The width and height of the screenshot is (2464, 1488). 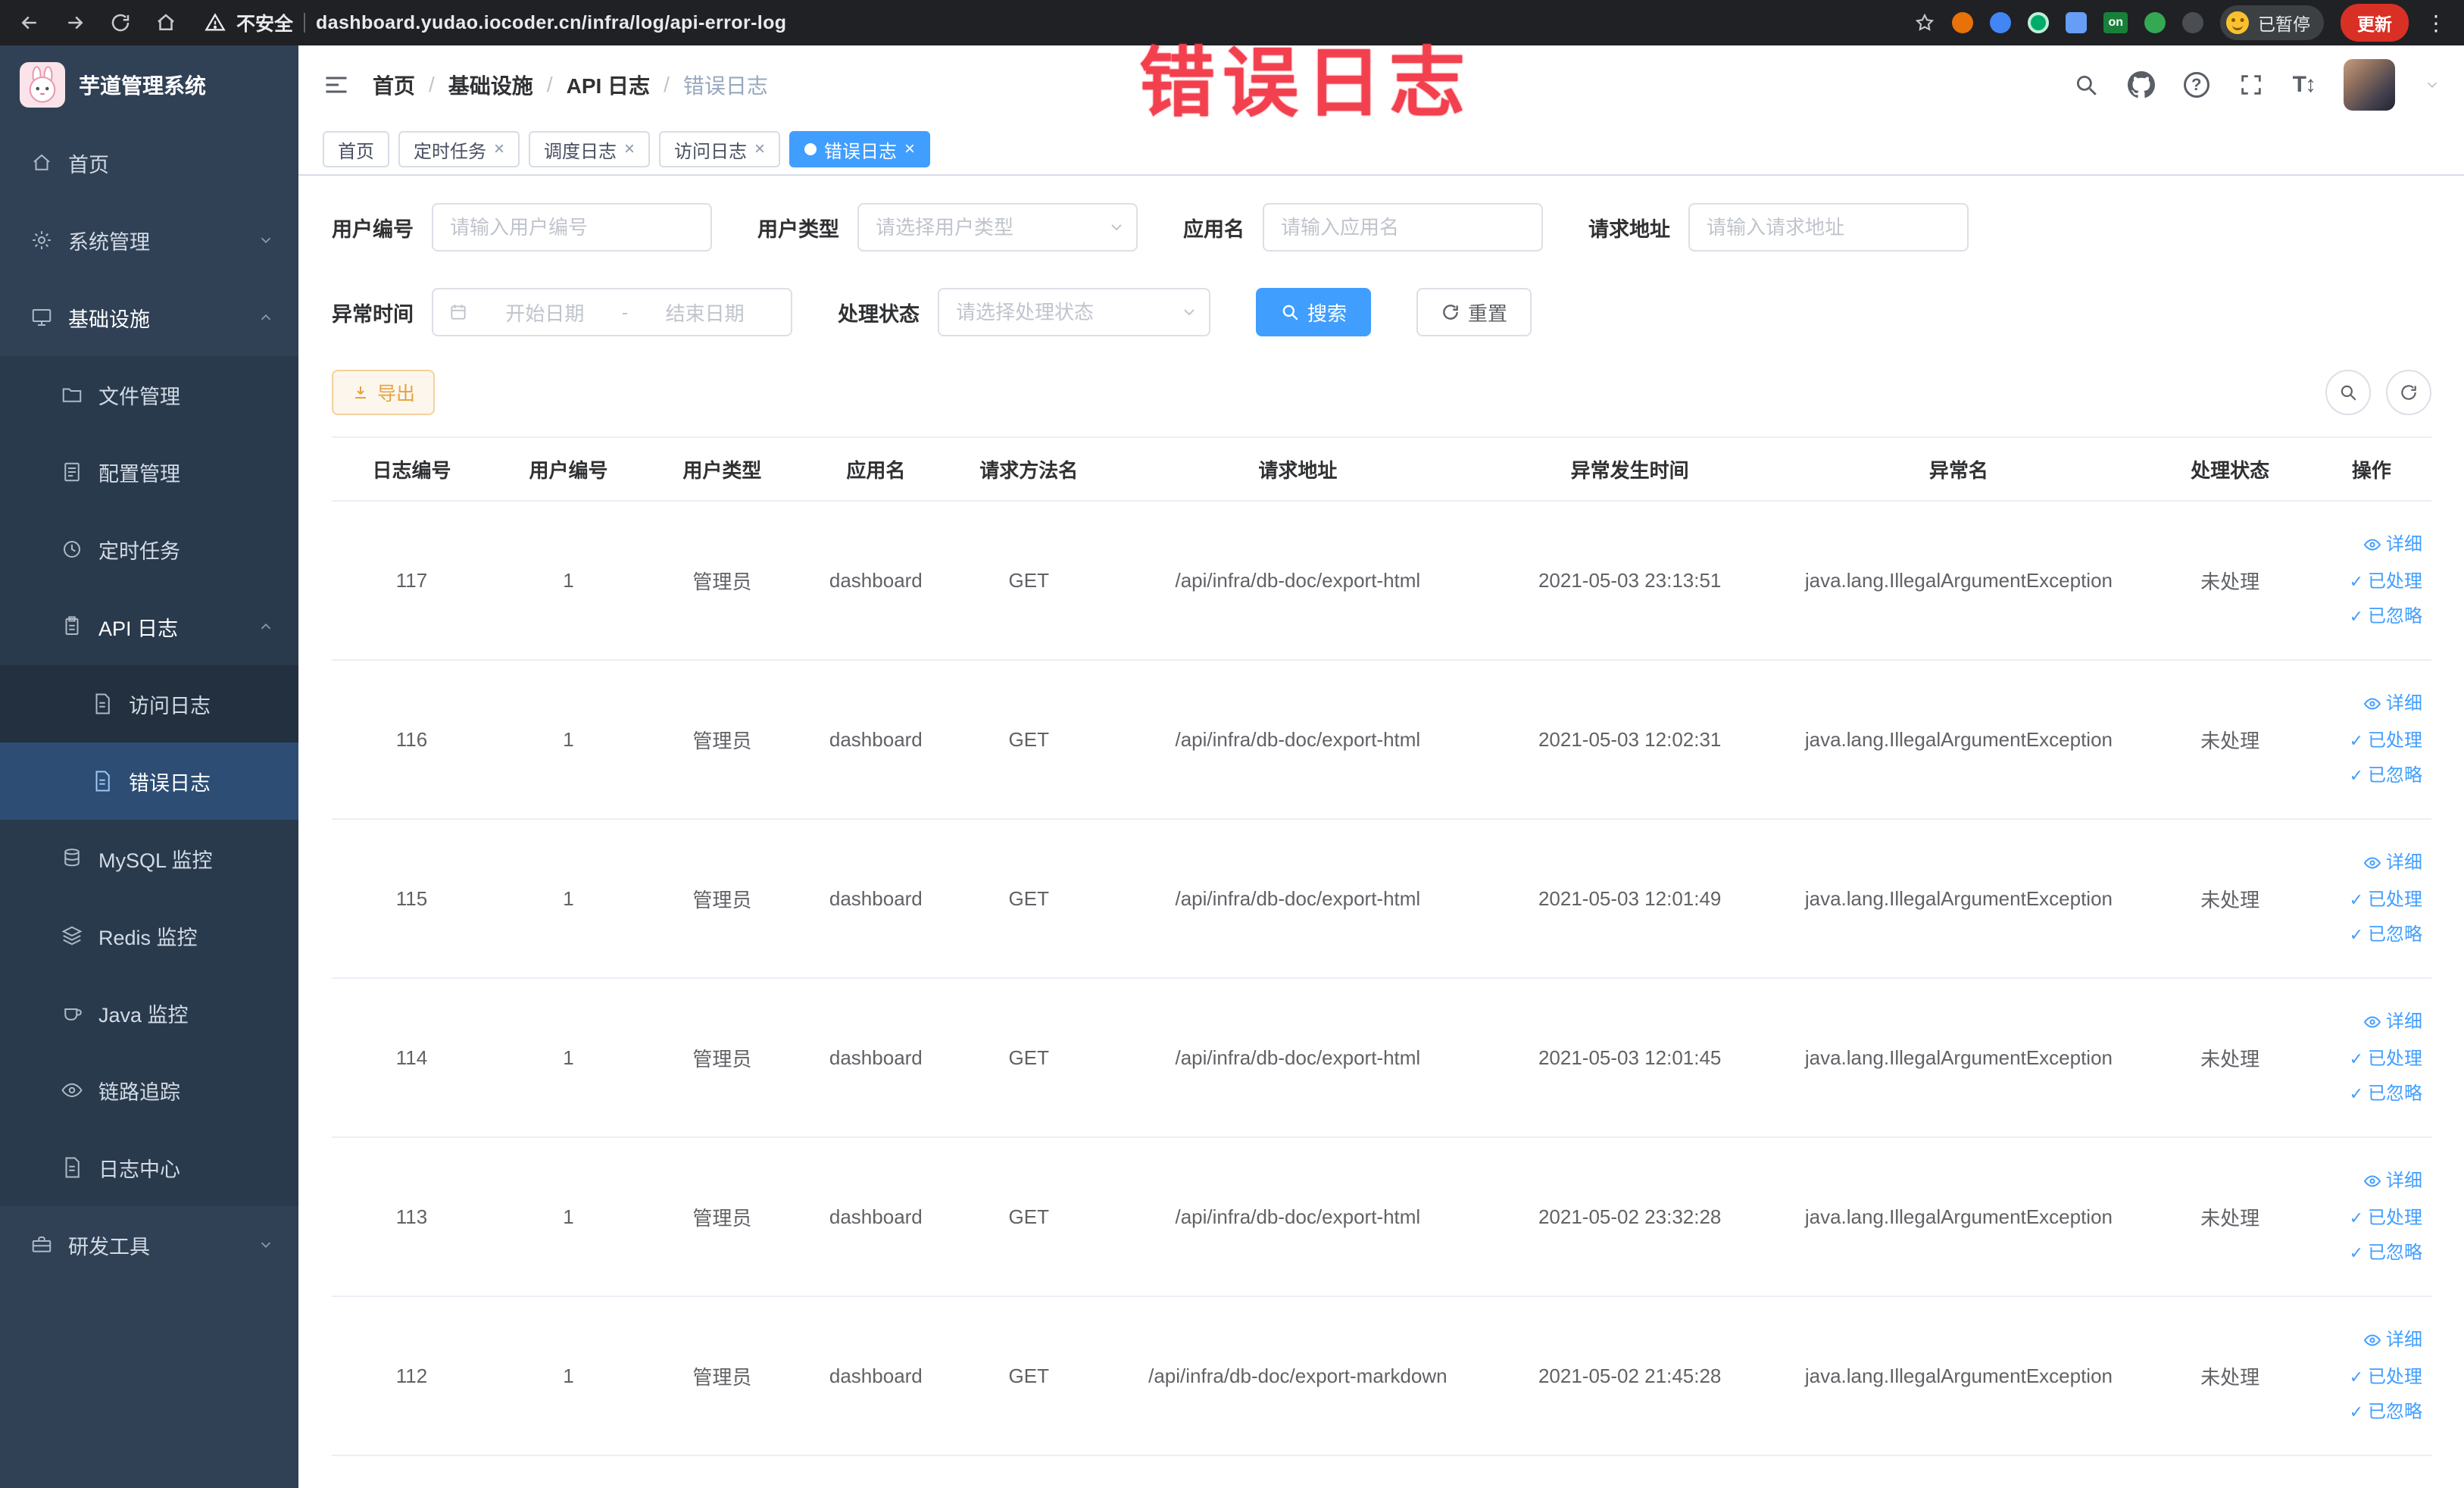 I want to click on app-name-input, so click(x=1403, y=227).